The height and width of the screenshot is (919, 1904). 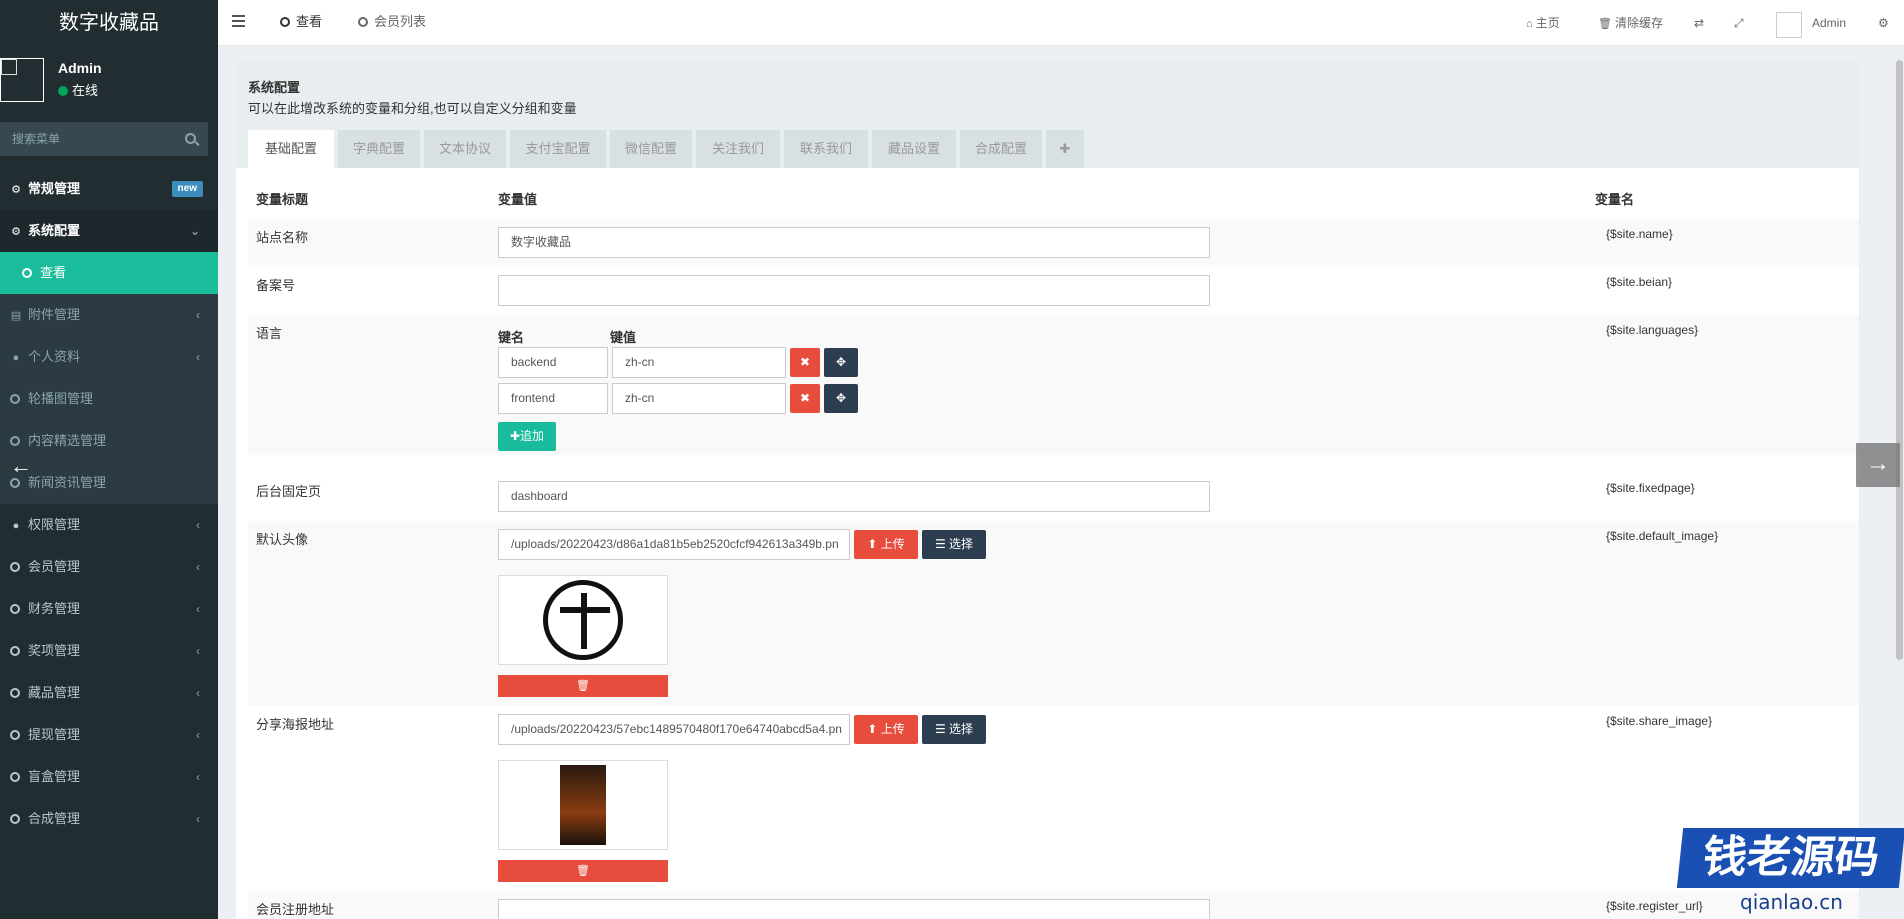 I want to click on logo-image, so click(x=583, y=620).